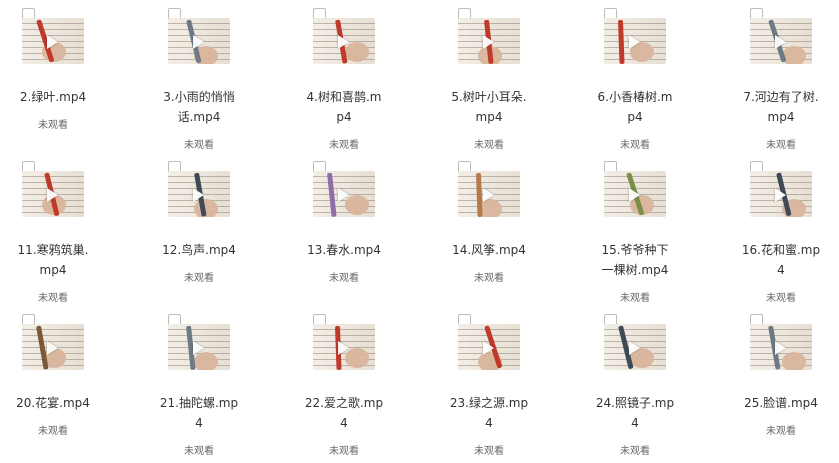  What do you see at coordinates (53, 260) in the screenshot?
I see `video-title: 11.寒鸦筑巢. mp4` at bounding box center [53, 260].